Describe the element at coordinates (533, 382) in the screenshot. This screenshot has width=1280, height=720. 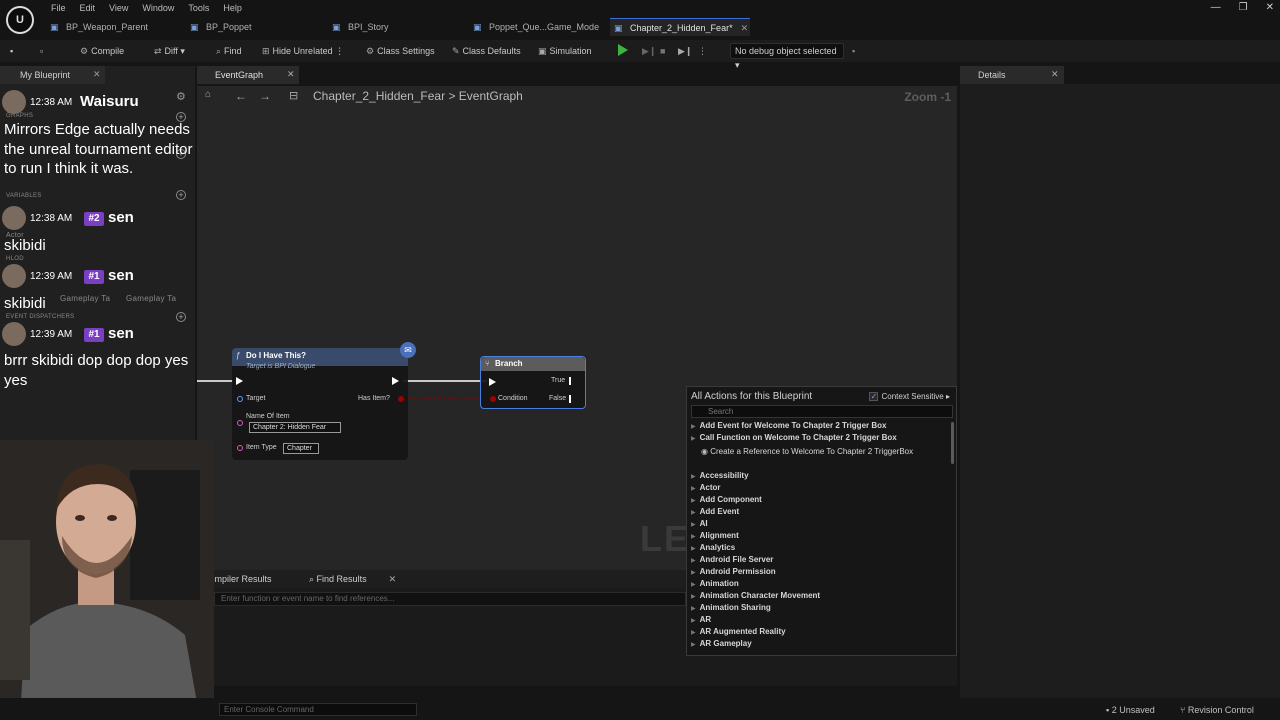
I see `node-branch: Branch ⑂ True Condition False` at that location.